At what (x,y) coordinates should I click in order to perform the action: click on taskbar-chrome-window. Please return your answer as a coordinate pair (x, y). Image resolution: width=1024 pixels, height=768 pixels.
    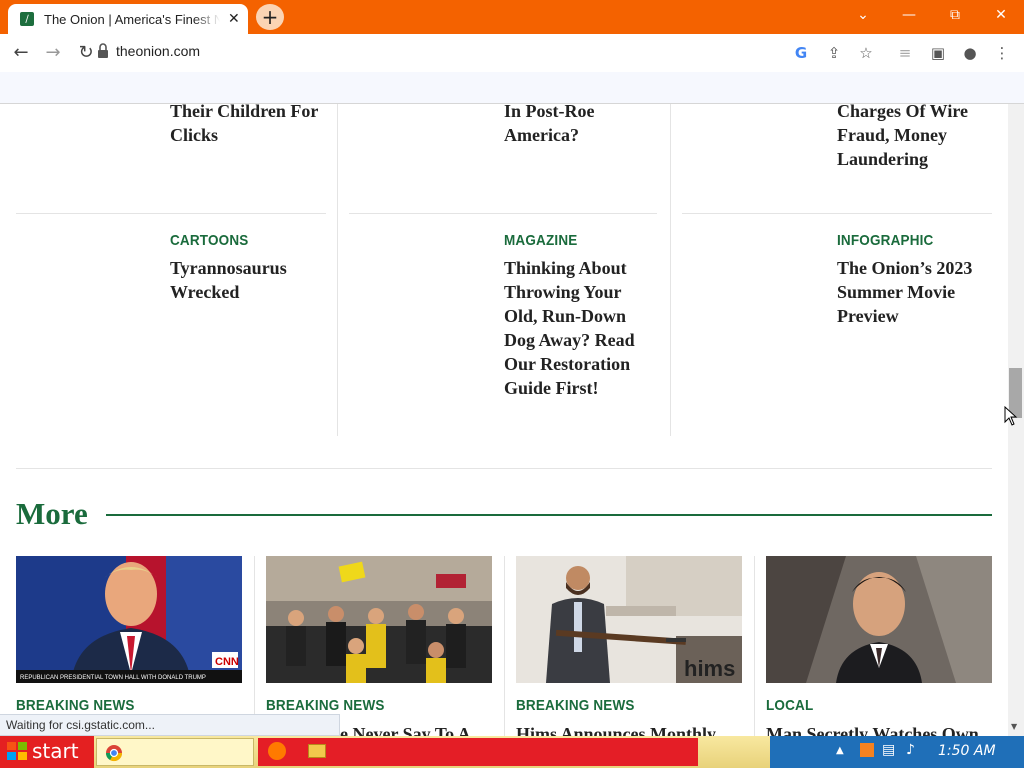
    Looking at the image, I should click on (175, 752).